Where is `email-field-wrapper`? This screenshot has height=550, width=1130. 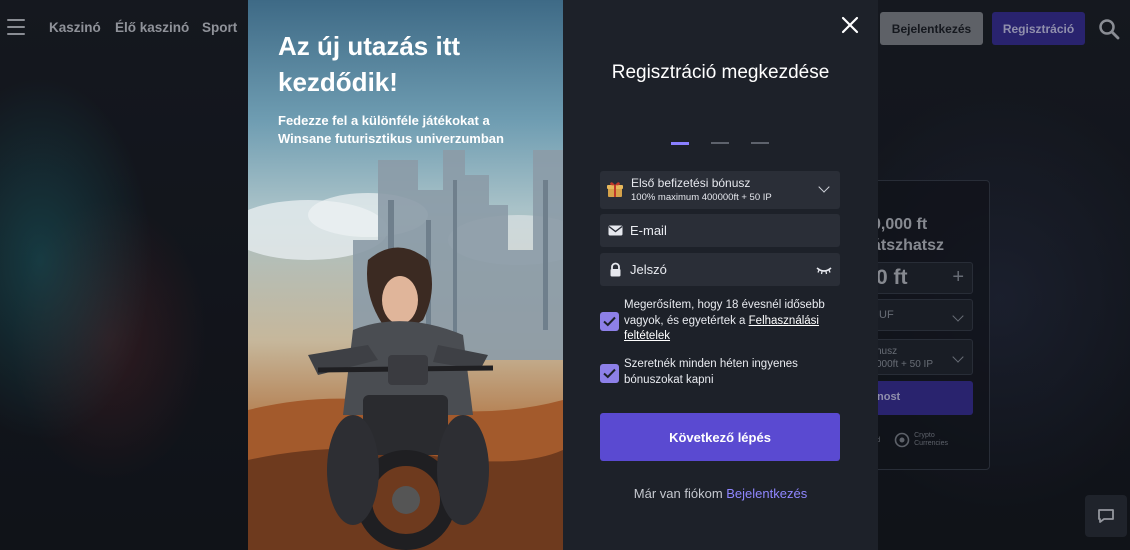
email-field-wrapper is located at coordinates (720, 230).